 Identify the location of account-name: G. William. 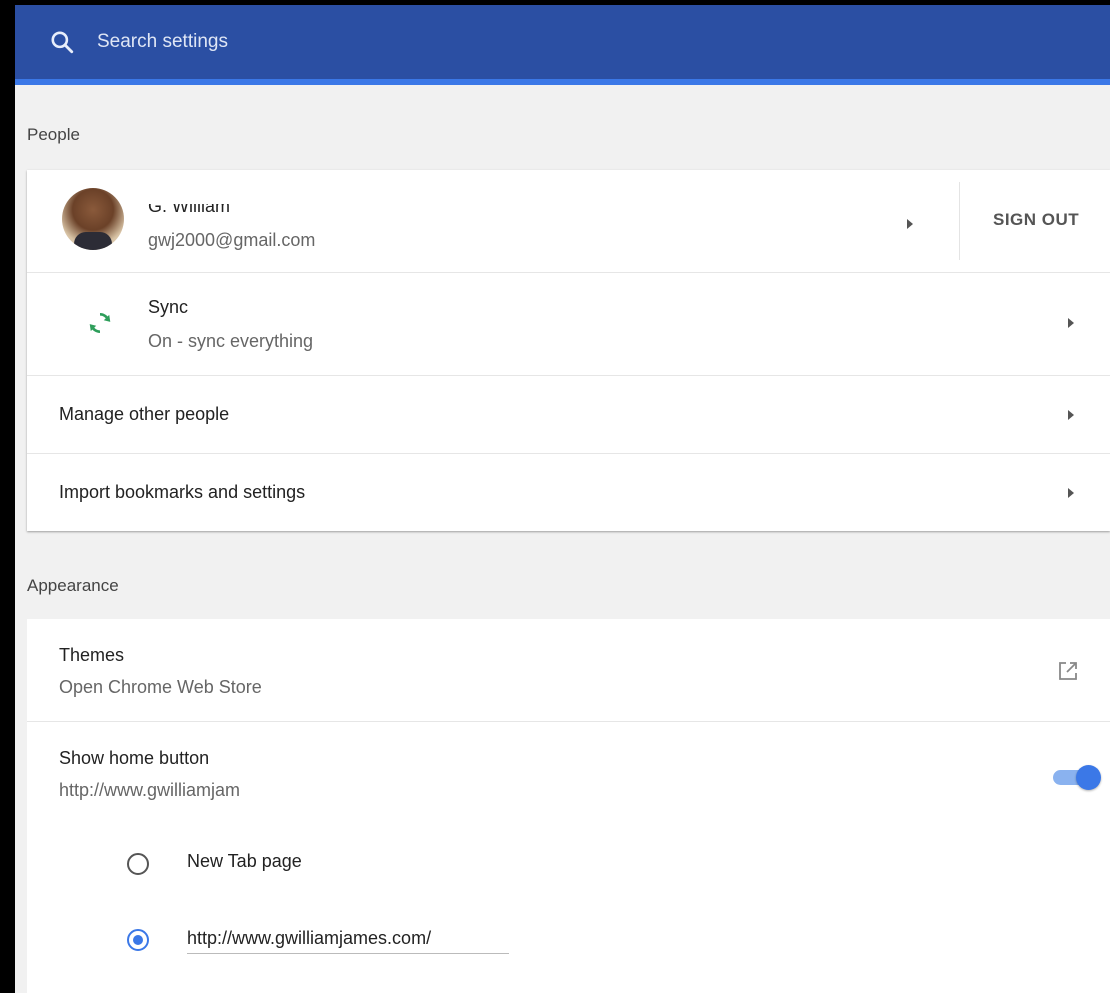
(189, 206).